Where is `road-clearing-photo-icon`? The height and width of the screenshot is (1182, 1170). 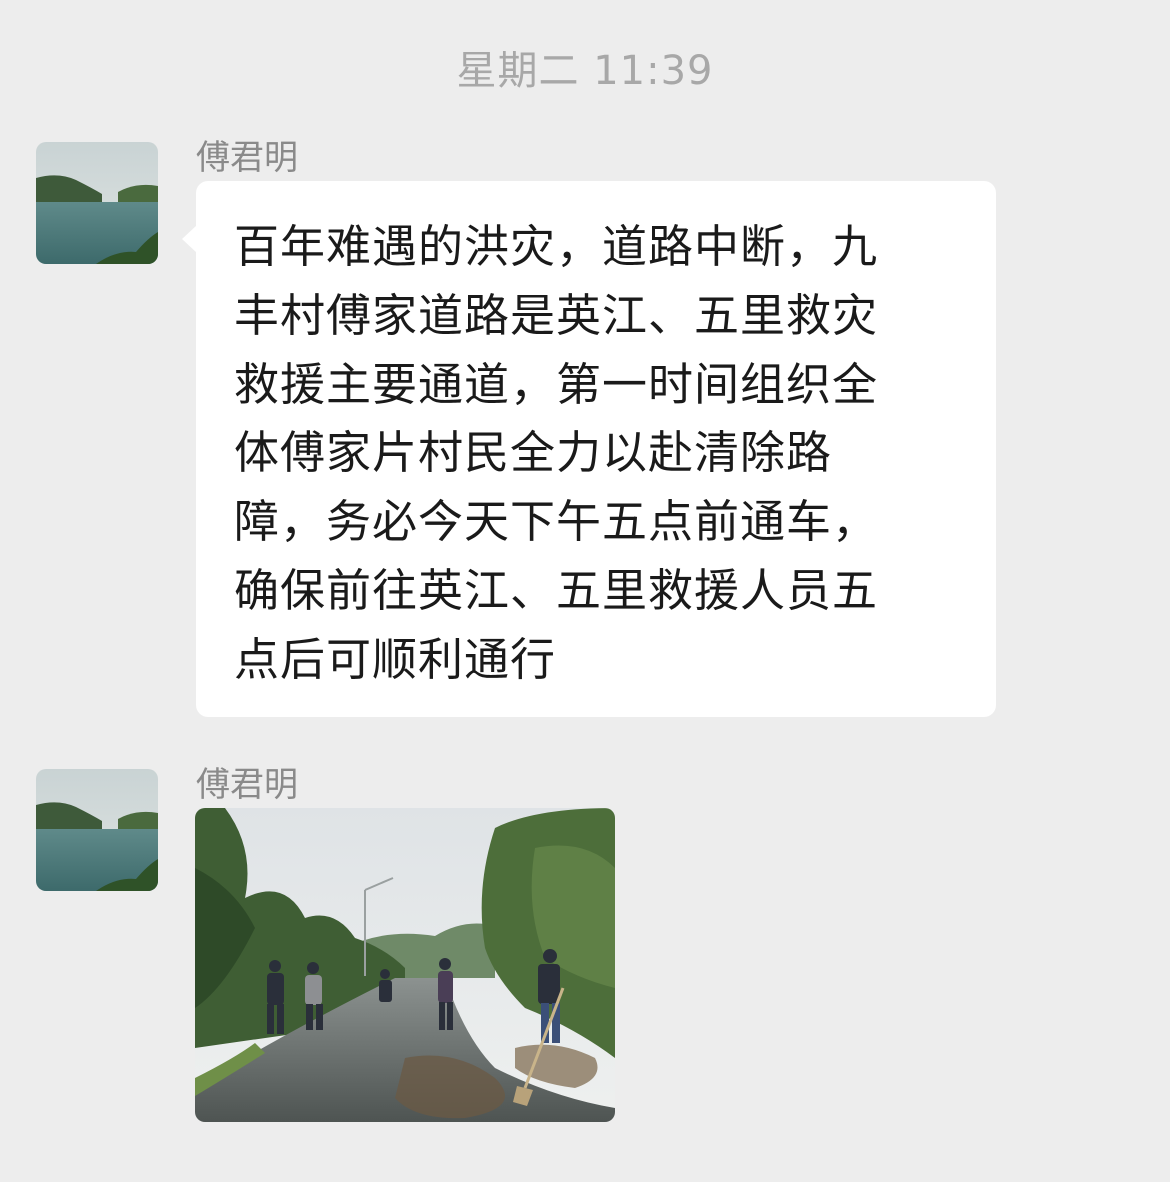 road-clearing-photo-icon is located at coordinates (405, 965).